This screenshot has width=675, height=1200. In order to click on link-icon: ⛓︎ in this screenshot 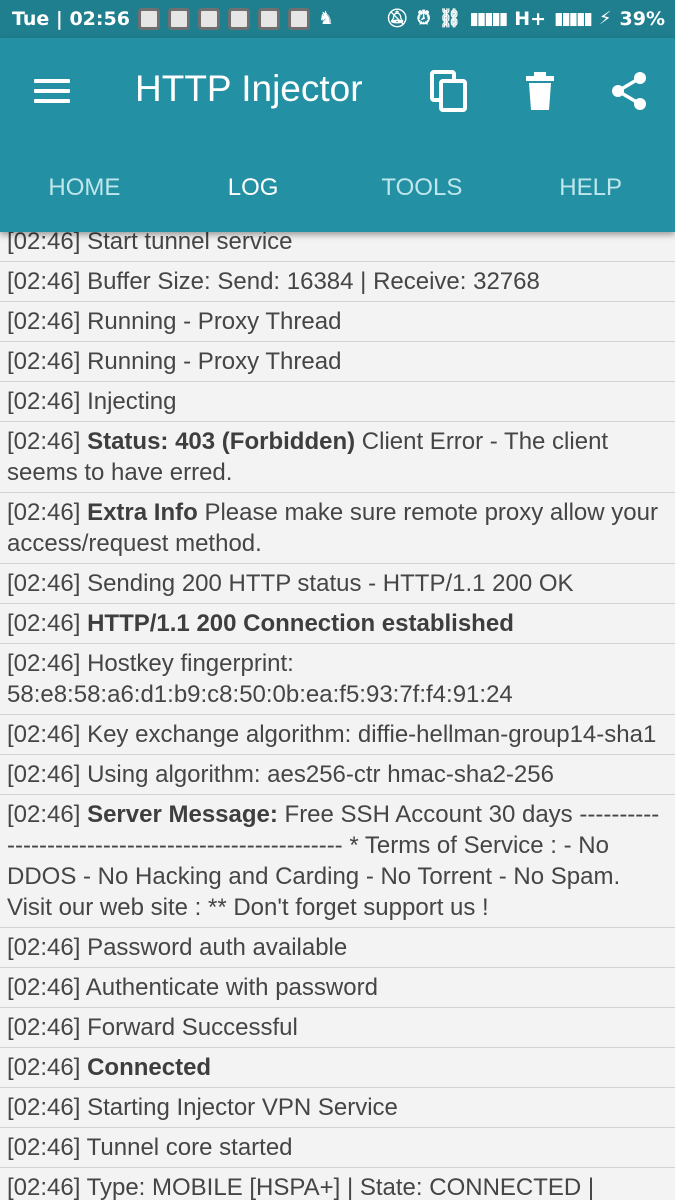, I will do `click(450, 18)`.